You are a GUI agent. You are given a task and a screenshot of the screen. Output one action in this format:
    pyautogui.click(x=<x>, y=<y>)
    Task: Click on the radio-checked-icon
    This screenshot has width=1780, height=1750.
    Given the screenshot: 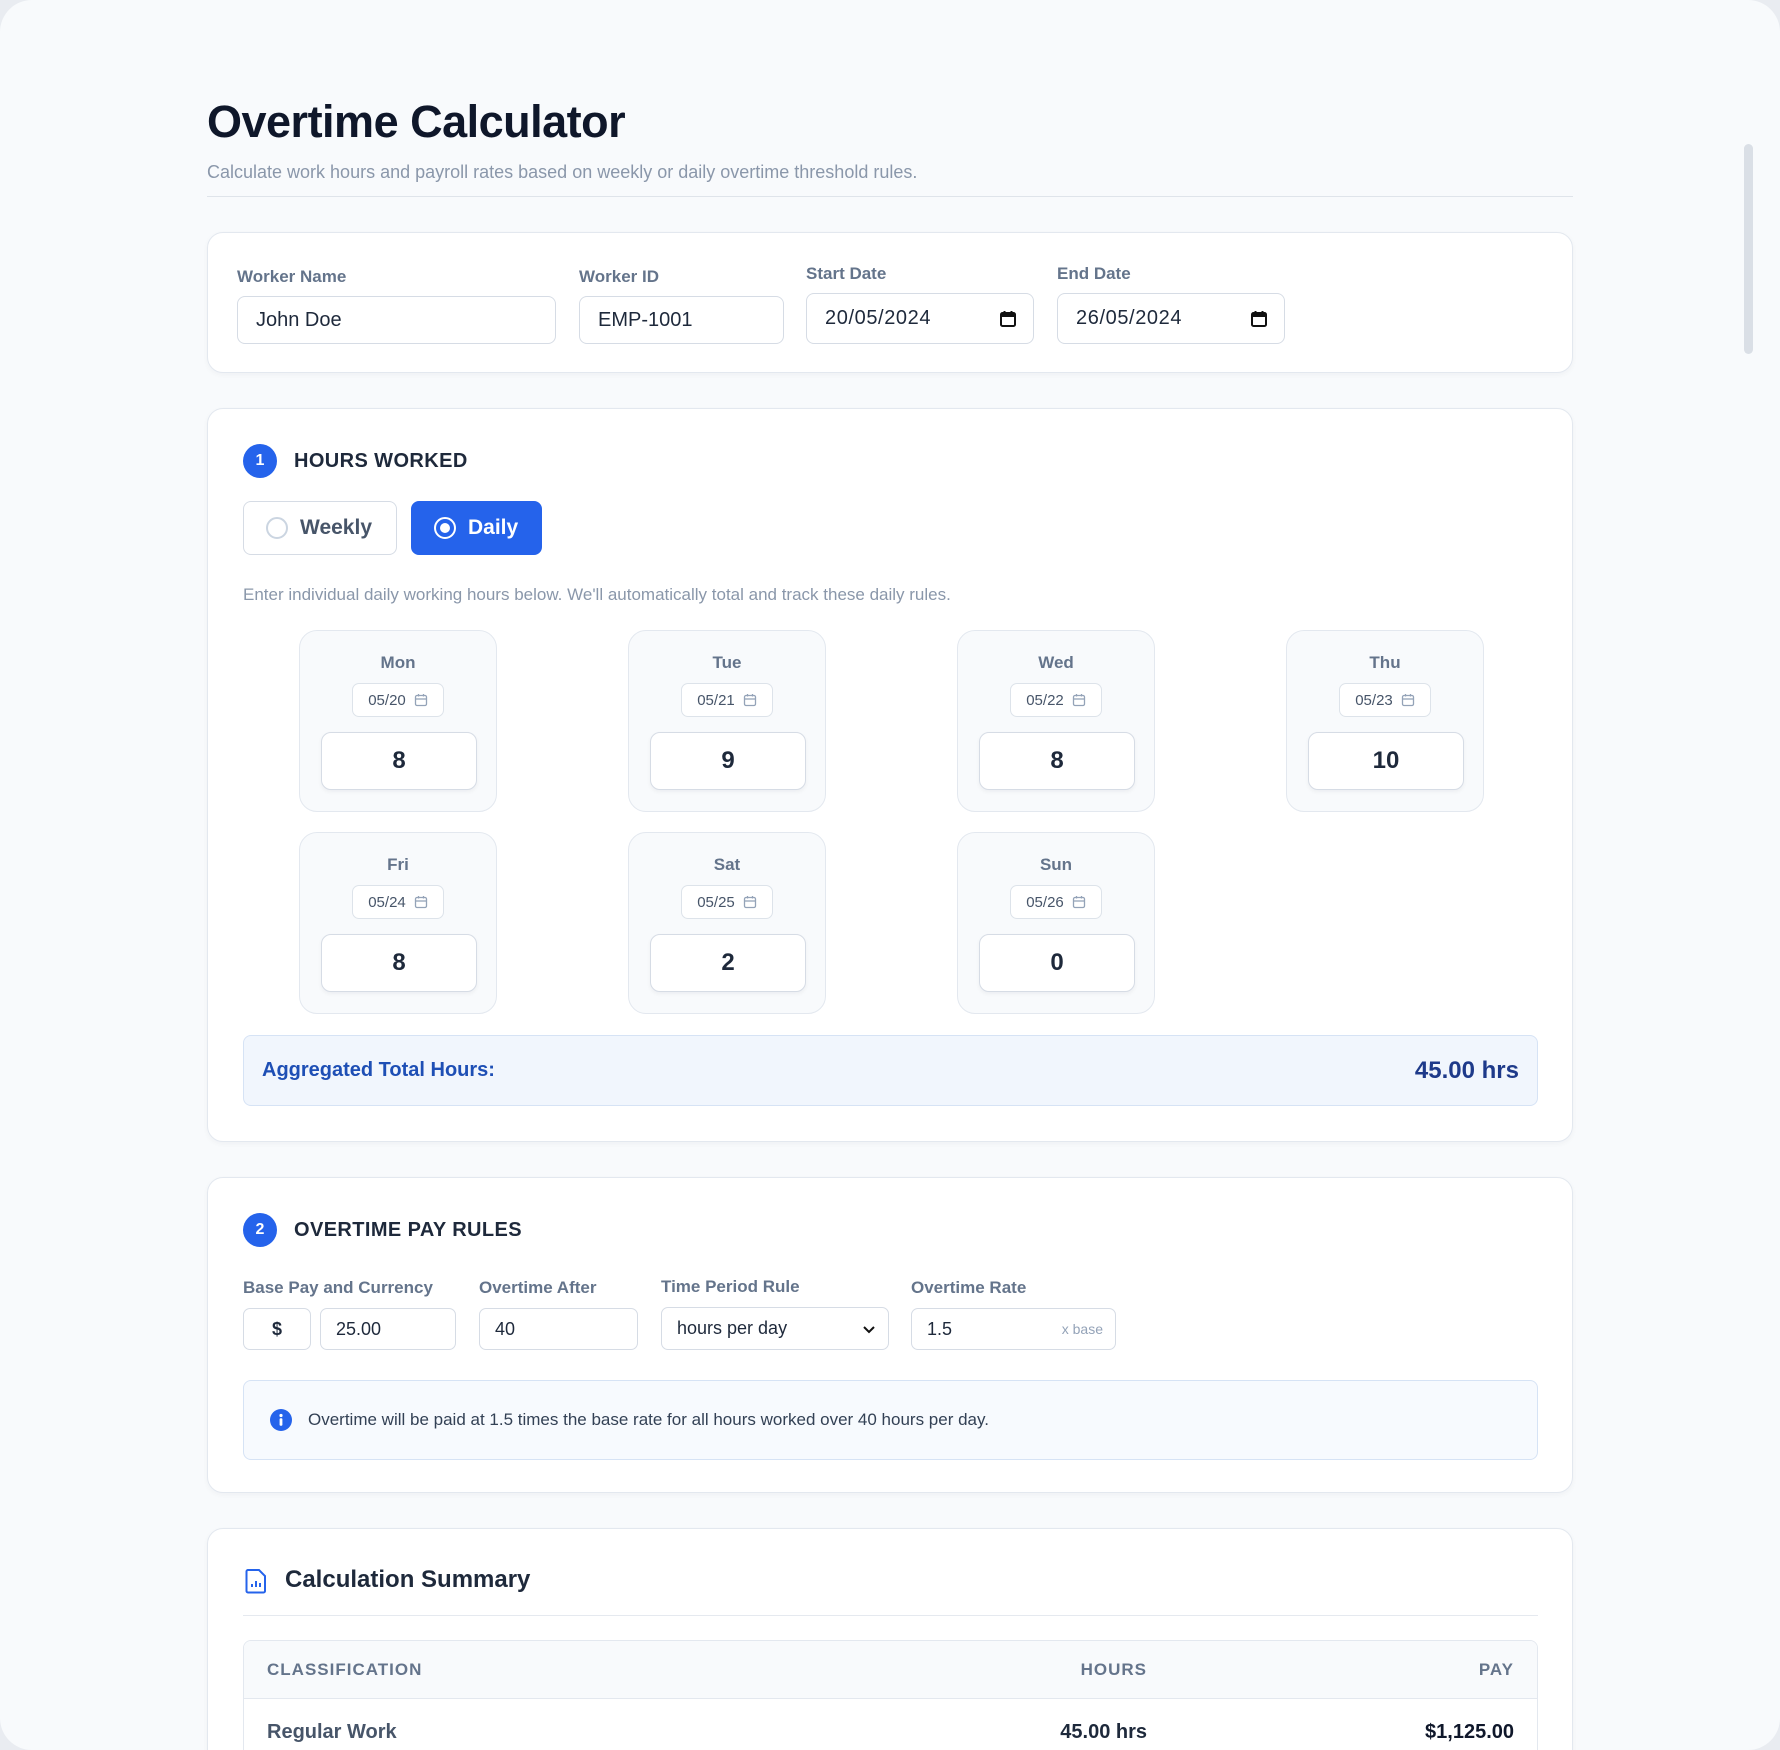 What is the action you would take?
    pyautogui.click(x=445, y=528)
    